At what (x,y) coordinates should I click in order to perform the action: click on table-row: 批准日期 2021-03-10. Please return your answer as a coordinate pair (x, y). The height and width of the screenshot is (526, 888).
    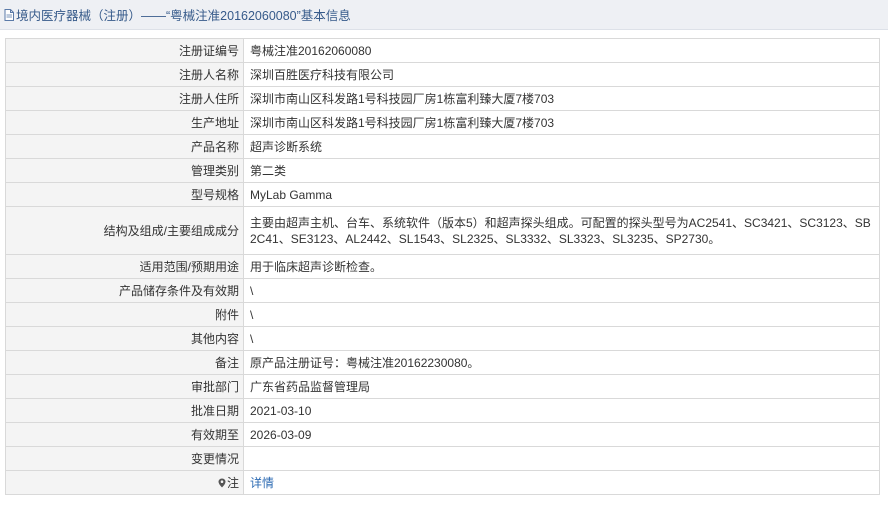
    Looking at the image, I should click on (442, 410).